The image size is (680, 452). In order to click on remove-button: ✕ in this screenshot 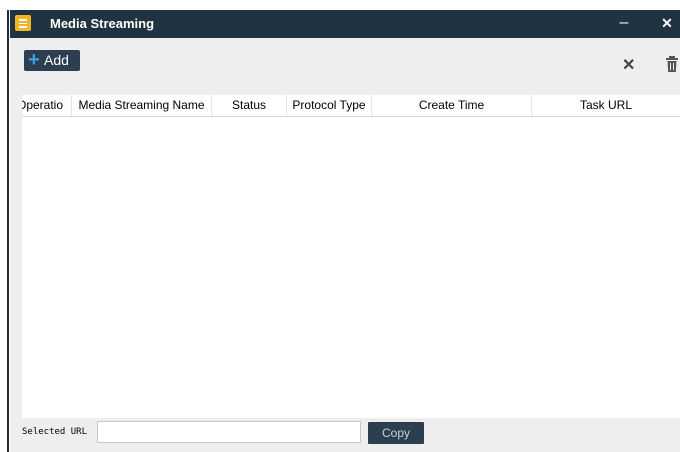, I will do `click(628, 66)`.